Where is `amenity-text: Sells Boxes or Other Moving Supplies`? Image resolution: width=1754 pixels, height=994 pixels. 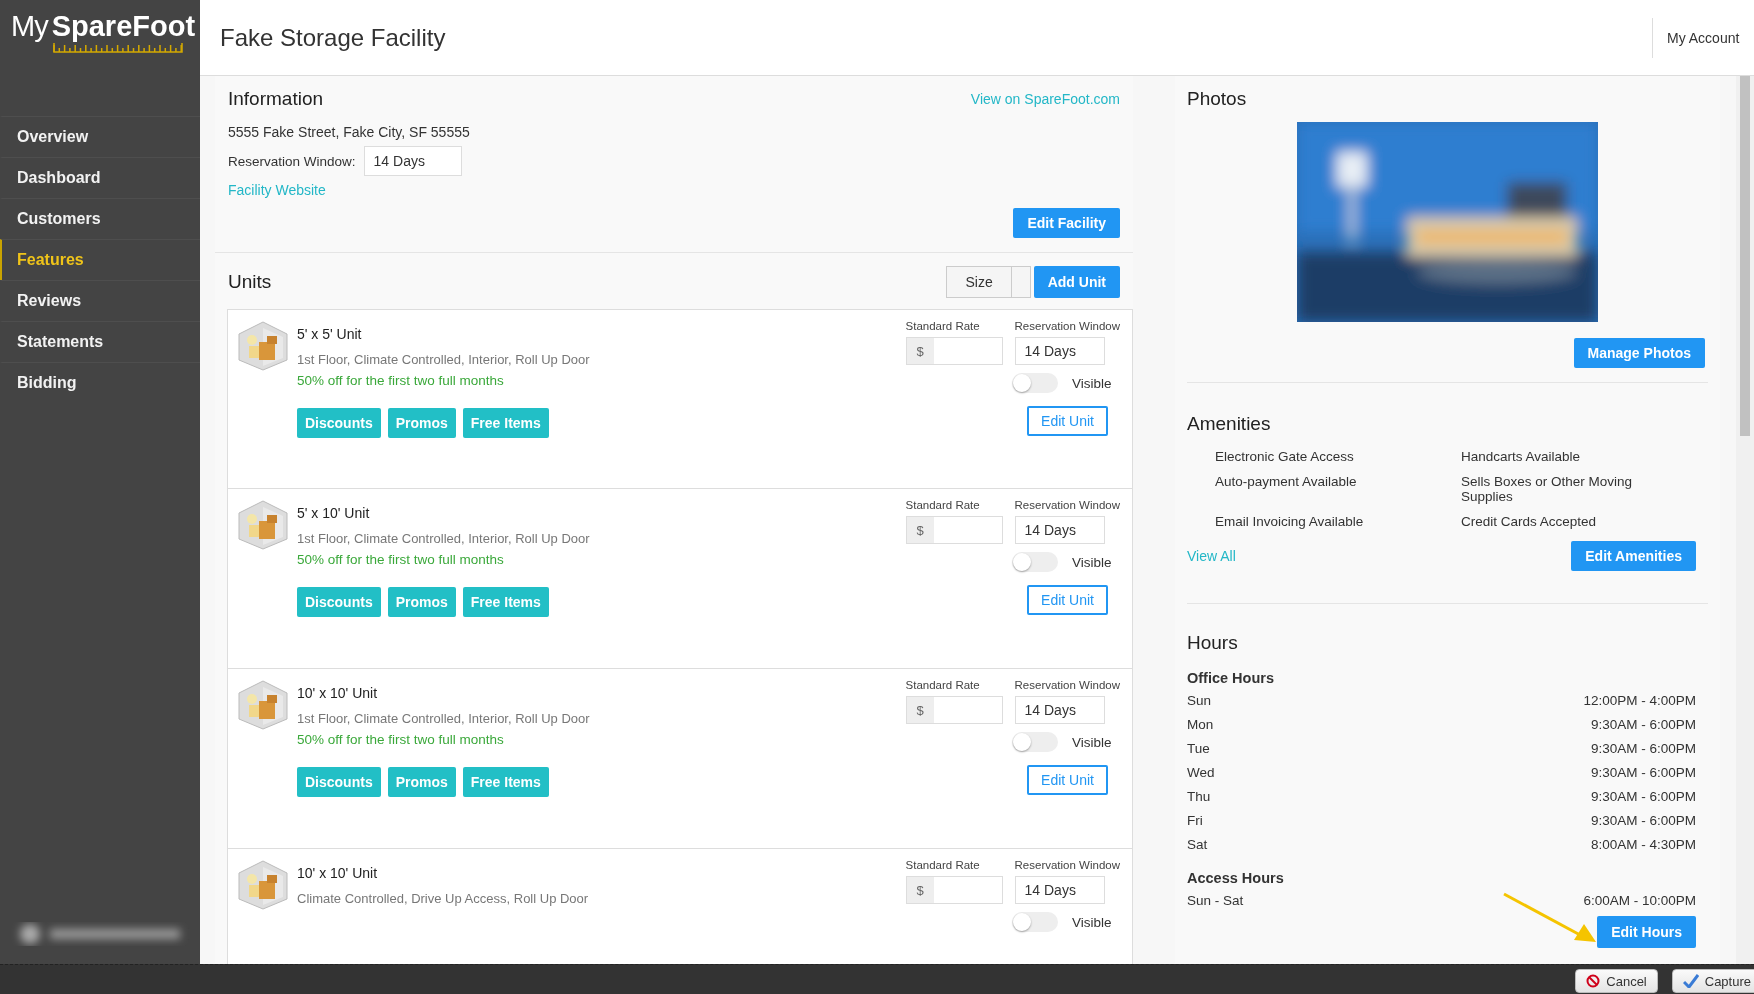
amenity-text: Sells Boxes or Other Moving Supplies is located at coordinates (1547, 489).